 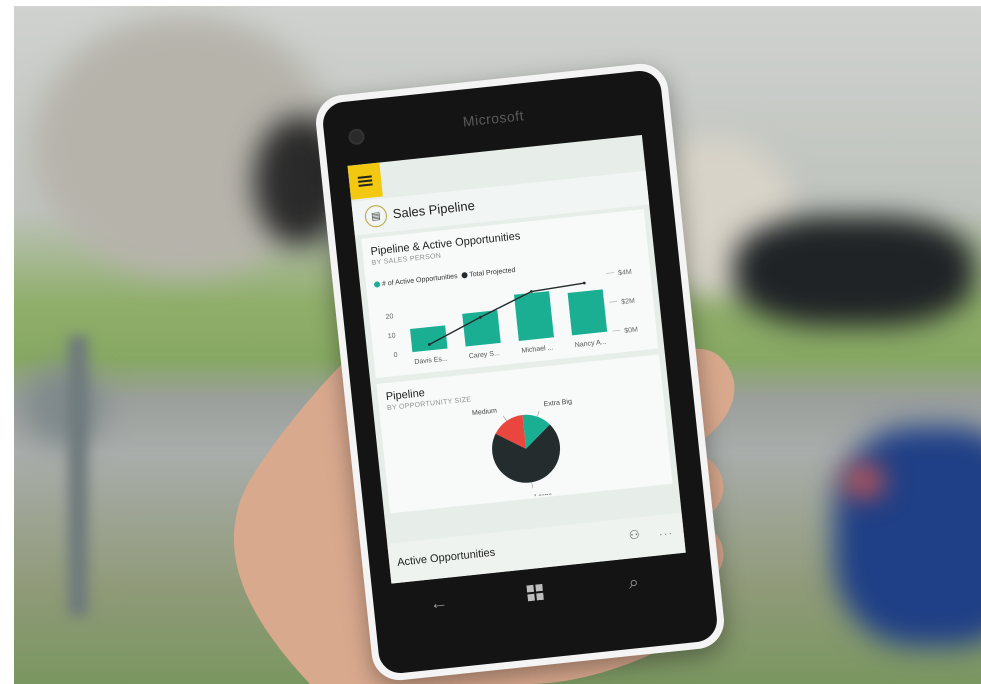 What do you see at coordinates (485, 413) in the screenshot?
I see `slice-label: Medium` at bounding box center [485, 413].